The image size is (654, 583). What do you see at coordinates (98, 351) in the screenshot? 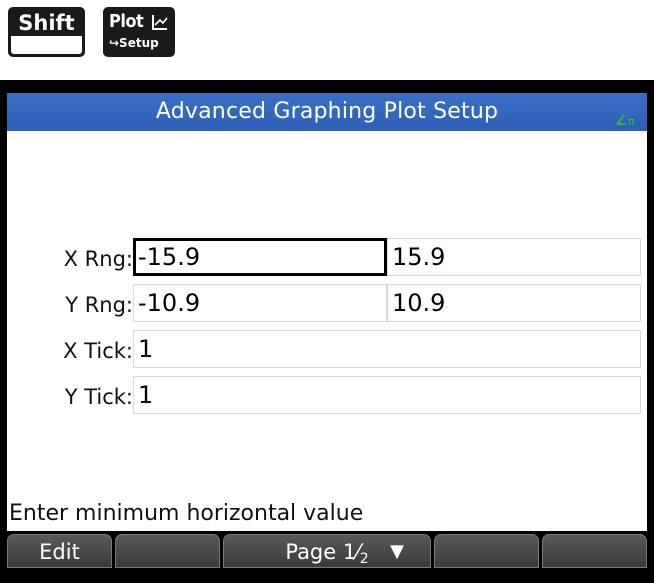
I see `x-tick-label: X Tick:` at bounding box center [98, 351].